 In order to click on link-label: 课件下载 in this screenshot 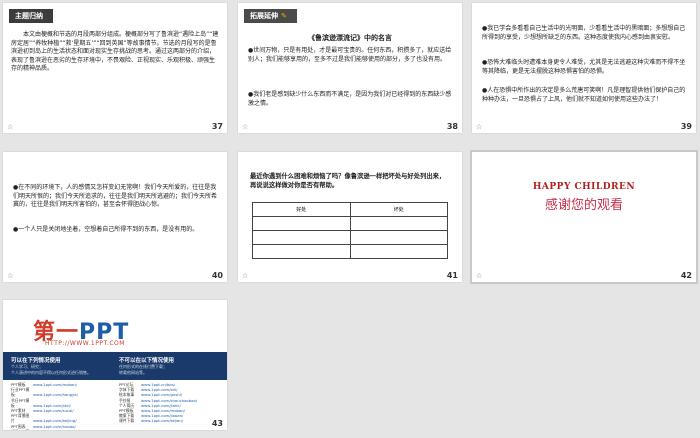, I will do `click(127, 421)`.